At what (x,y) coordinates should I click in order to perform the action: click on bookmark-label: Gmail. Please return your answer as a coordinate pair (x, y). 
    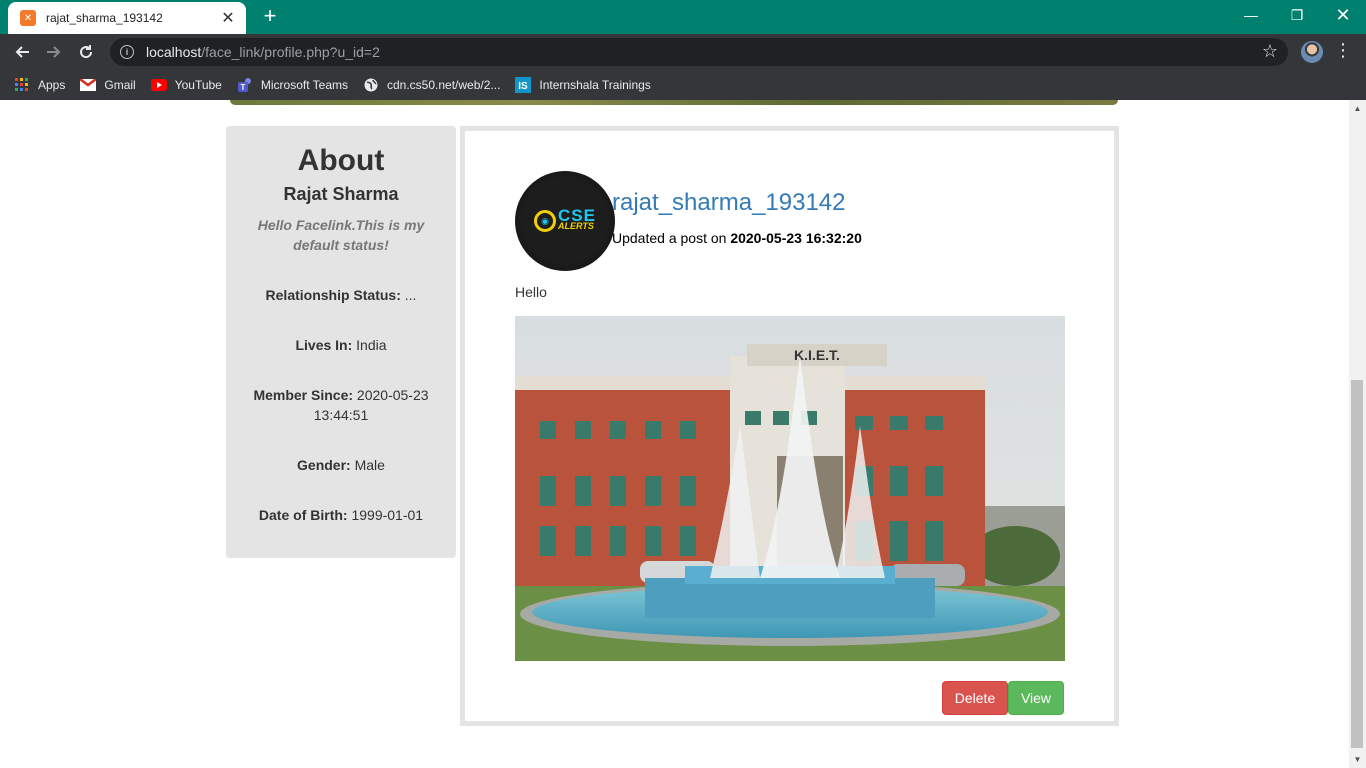
    Looking at the image, I should click on (120, 85).